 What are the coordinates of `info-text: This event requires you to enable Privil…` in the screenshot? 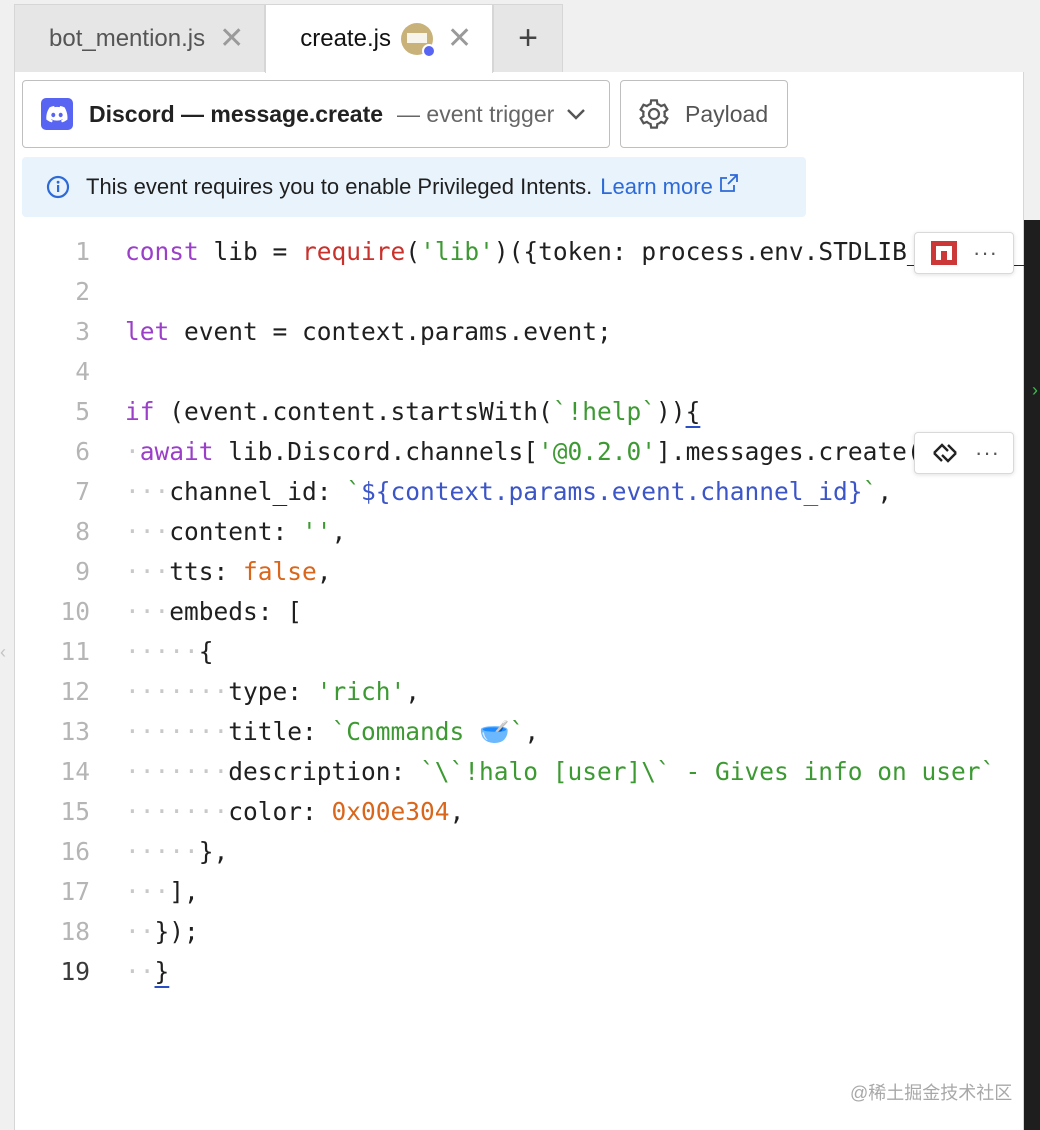 It's located at (339, 186).